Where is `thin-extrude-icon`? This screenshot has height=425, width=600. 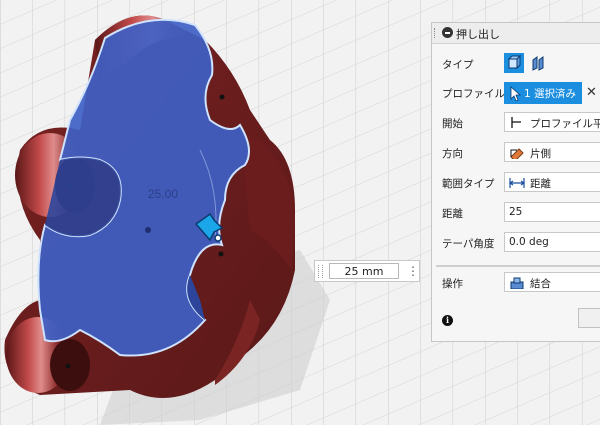 thin-extrude-icon is located at coordinates (539, 63).